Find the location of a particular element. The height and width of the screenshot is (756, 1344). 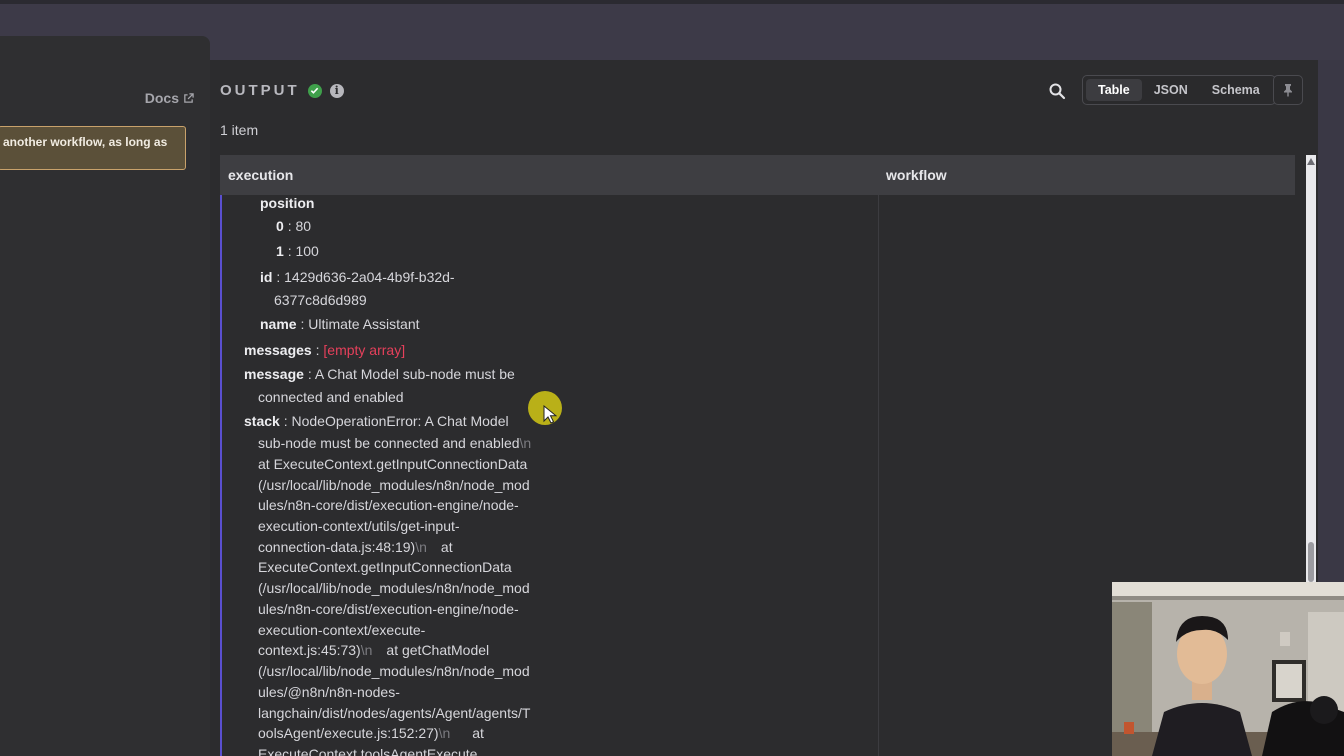

key-0: 0 is located at coordinates (280, 226).